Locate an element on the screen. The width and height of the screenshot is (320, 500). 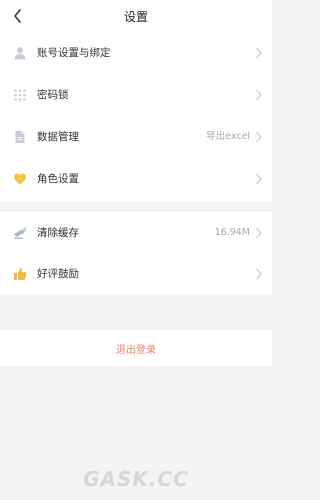
settings-item-label: 密码锁 is located at coordinates (53, 95).